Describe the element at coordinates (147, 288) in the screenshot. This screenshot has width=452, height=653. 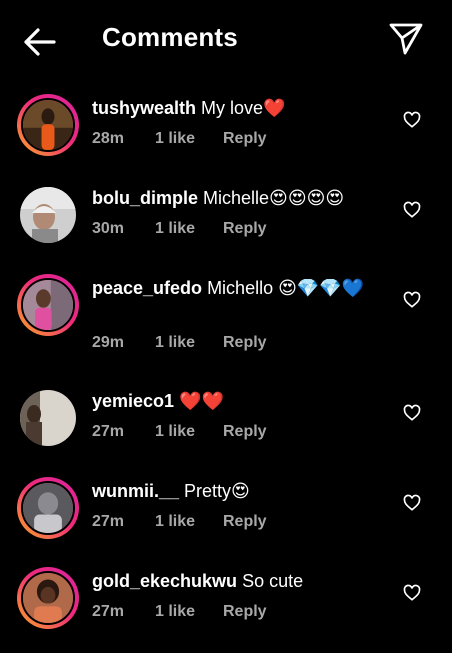
I see `comment-username: peace_ufedo` at that location.